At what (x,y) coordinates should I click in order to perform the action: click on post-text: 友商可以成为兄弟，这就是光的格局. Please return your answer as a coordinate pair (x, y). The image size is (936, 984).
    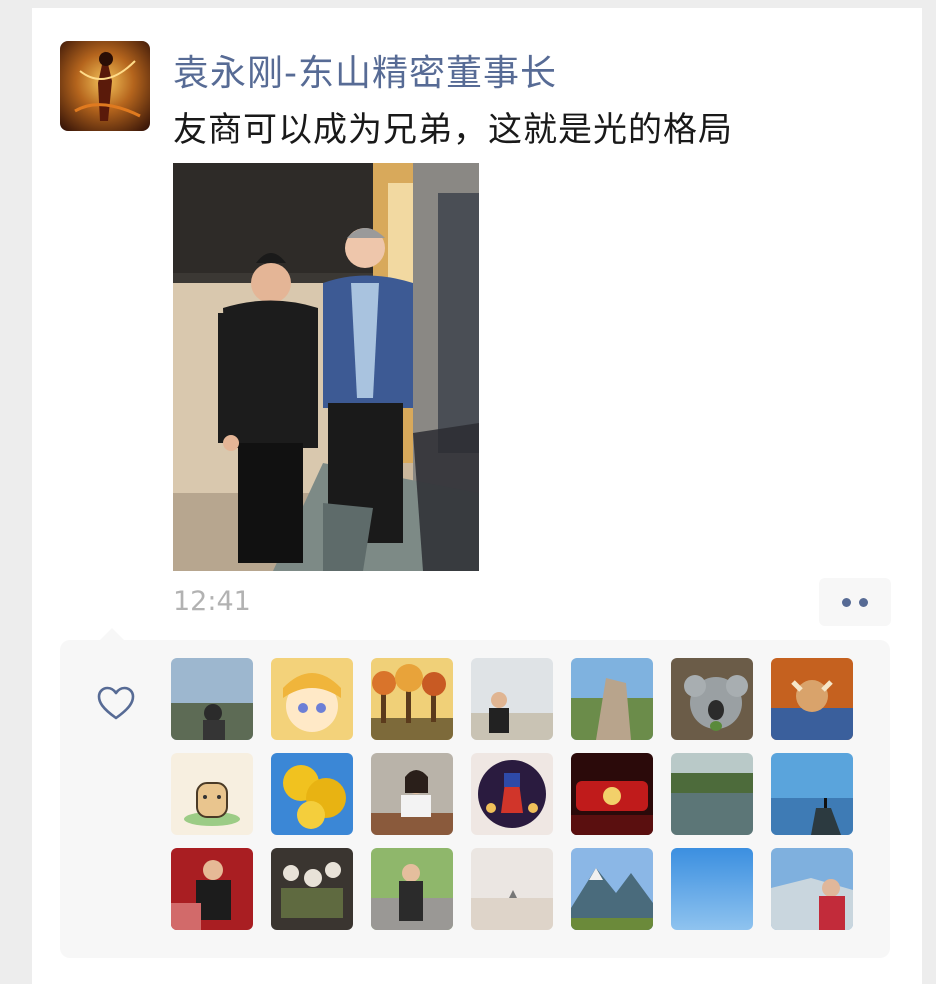
    Looking at the image, I should click on (453, 130).